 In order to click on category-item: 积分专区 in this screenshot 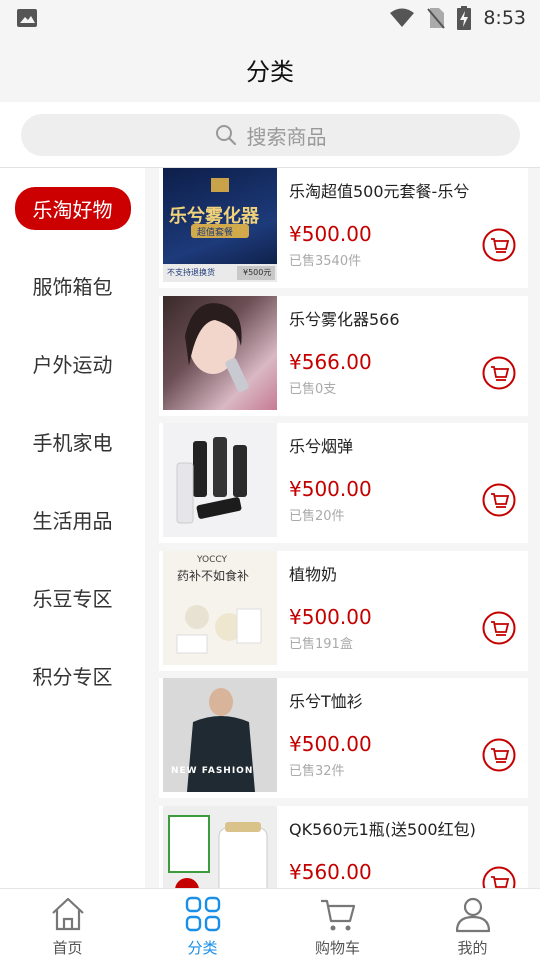, I will do `click(72, 675)`.